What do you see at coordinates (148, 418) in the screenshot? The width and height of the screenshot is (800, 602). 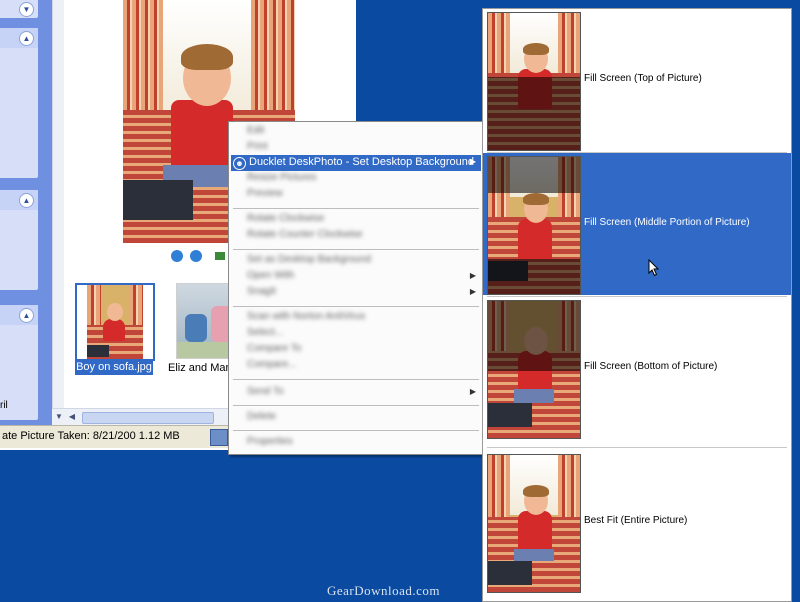 I see `scrollbar-thumb` at bounding box center [148, 418].